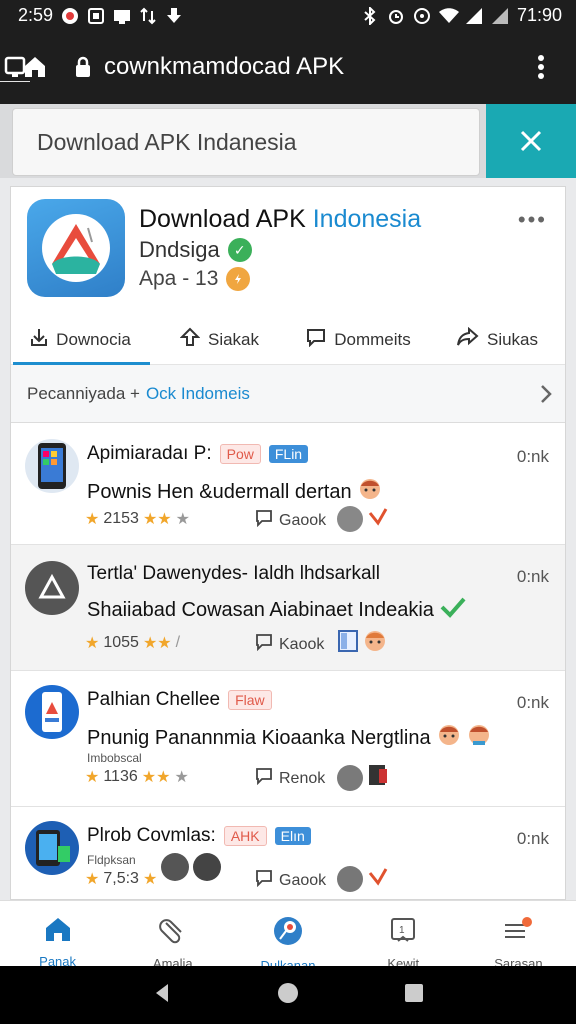 This screenshot has height=1024, width=576. Describe the element at coordinates (52, 848) in the screenshot. I see `tablet-thumbnail-icon` at that location.